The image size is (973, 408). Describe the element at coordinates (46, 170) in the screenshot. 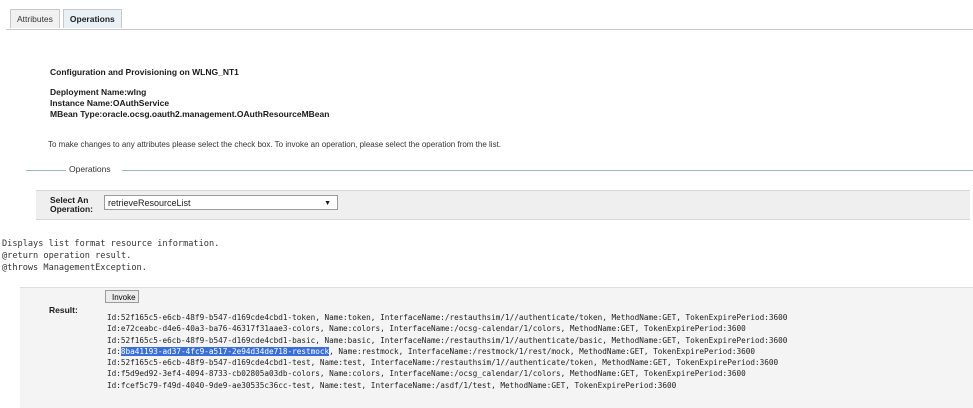

I see `fieldset-divider-left` at that location.